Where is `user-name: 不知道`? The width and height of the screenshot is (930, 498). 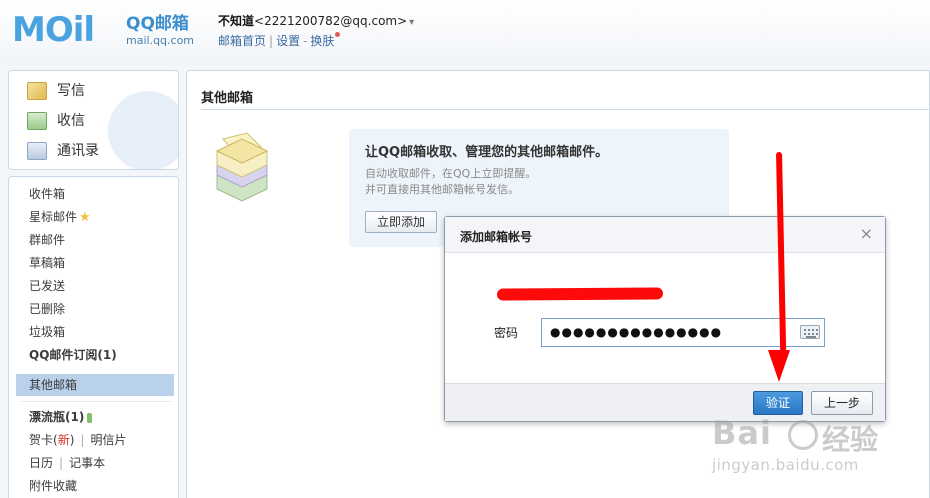
user-name: 不知道 is located at coordinates (236, 21).